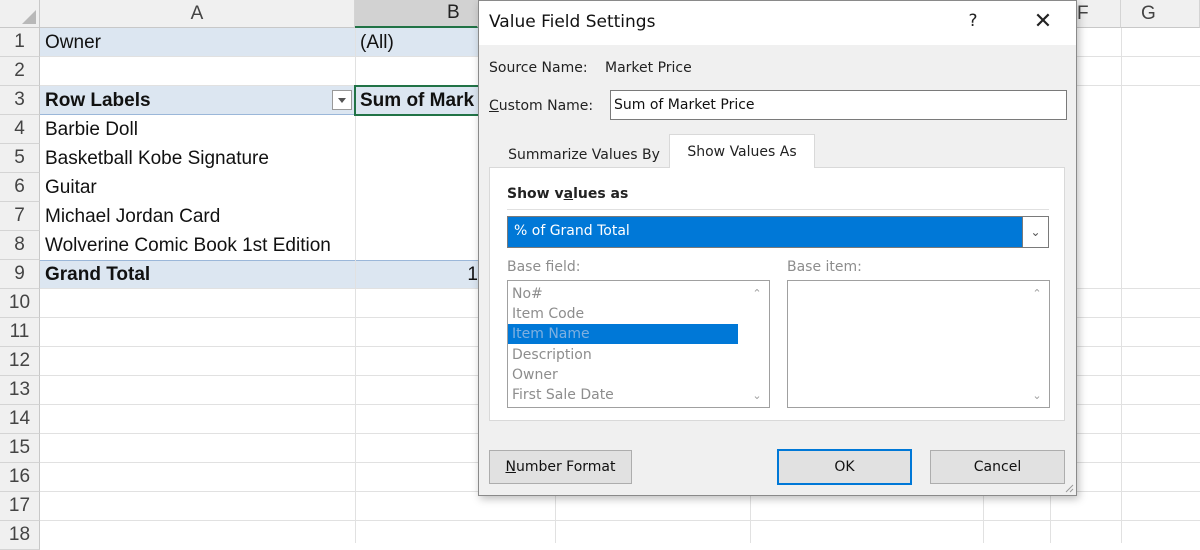  Describe the element at coordinates (742, 151) in the screenshot. I see `tab-show-values-as: Show Values As` at that location.